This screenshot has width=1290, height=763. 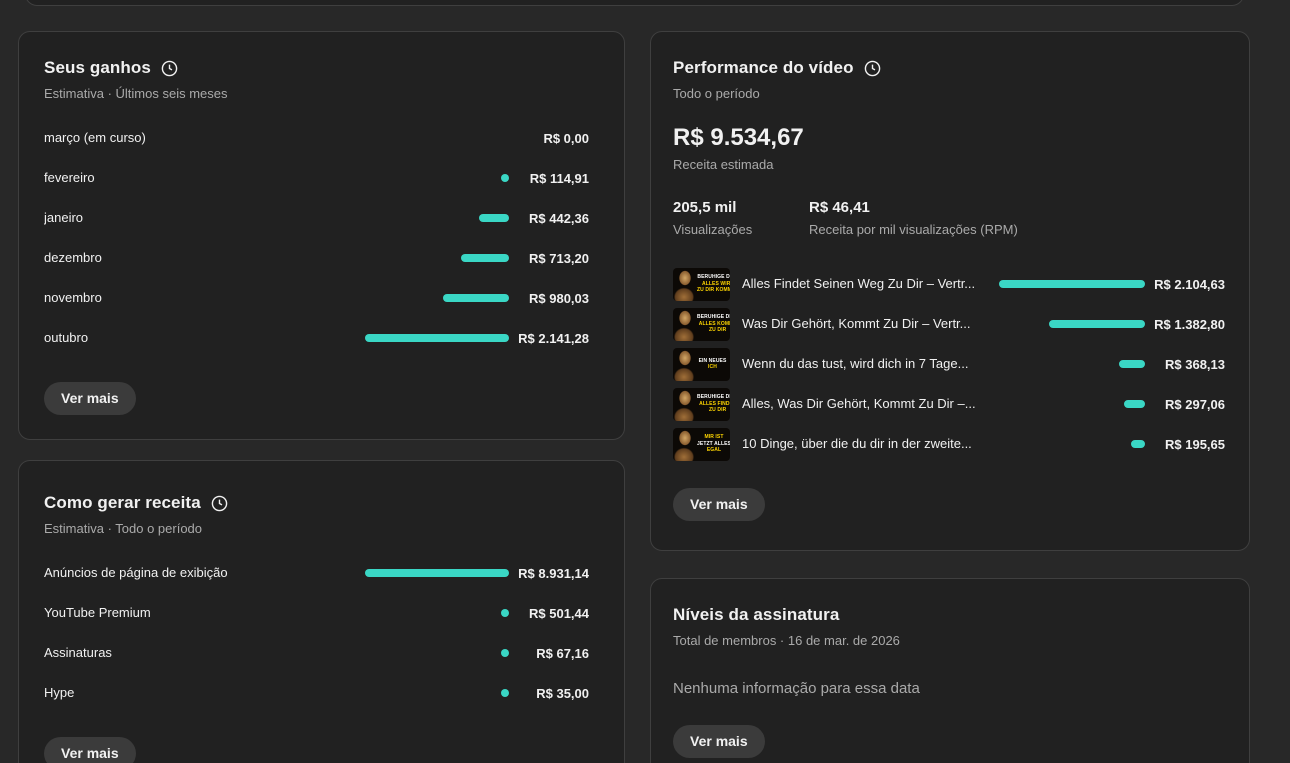 I want to click on stat-row-value: R$ 980,03, so click(x=559, y=298).